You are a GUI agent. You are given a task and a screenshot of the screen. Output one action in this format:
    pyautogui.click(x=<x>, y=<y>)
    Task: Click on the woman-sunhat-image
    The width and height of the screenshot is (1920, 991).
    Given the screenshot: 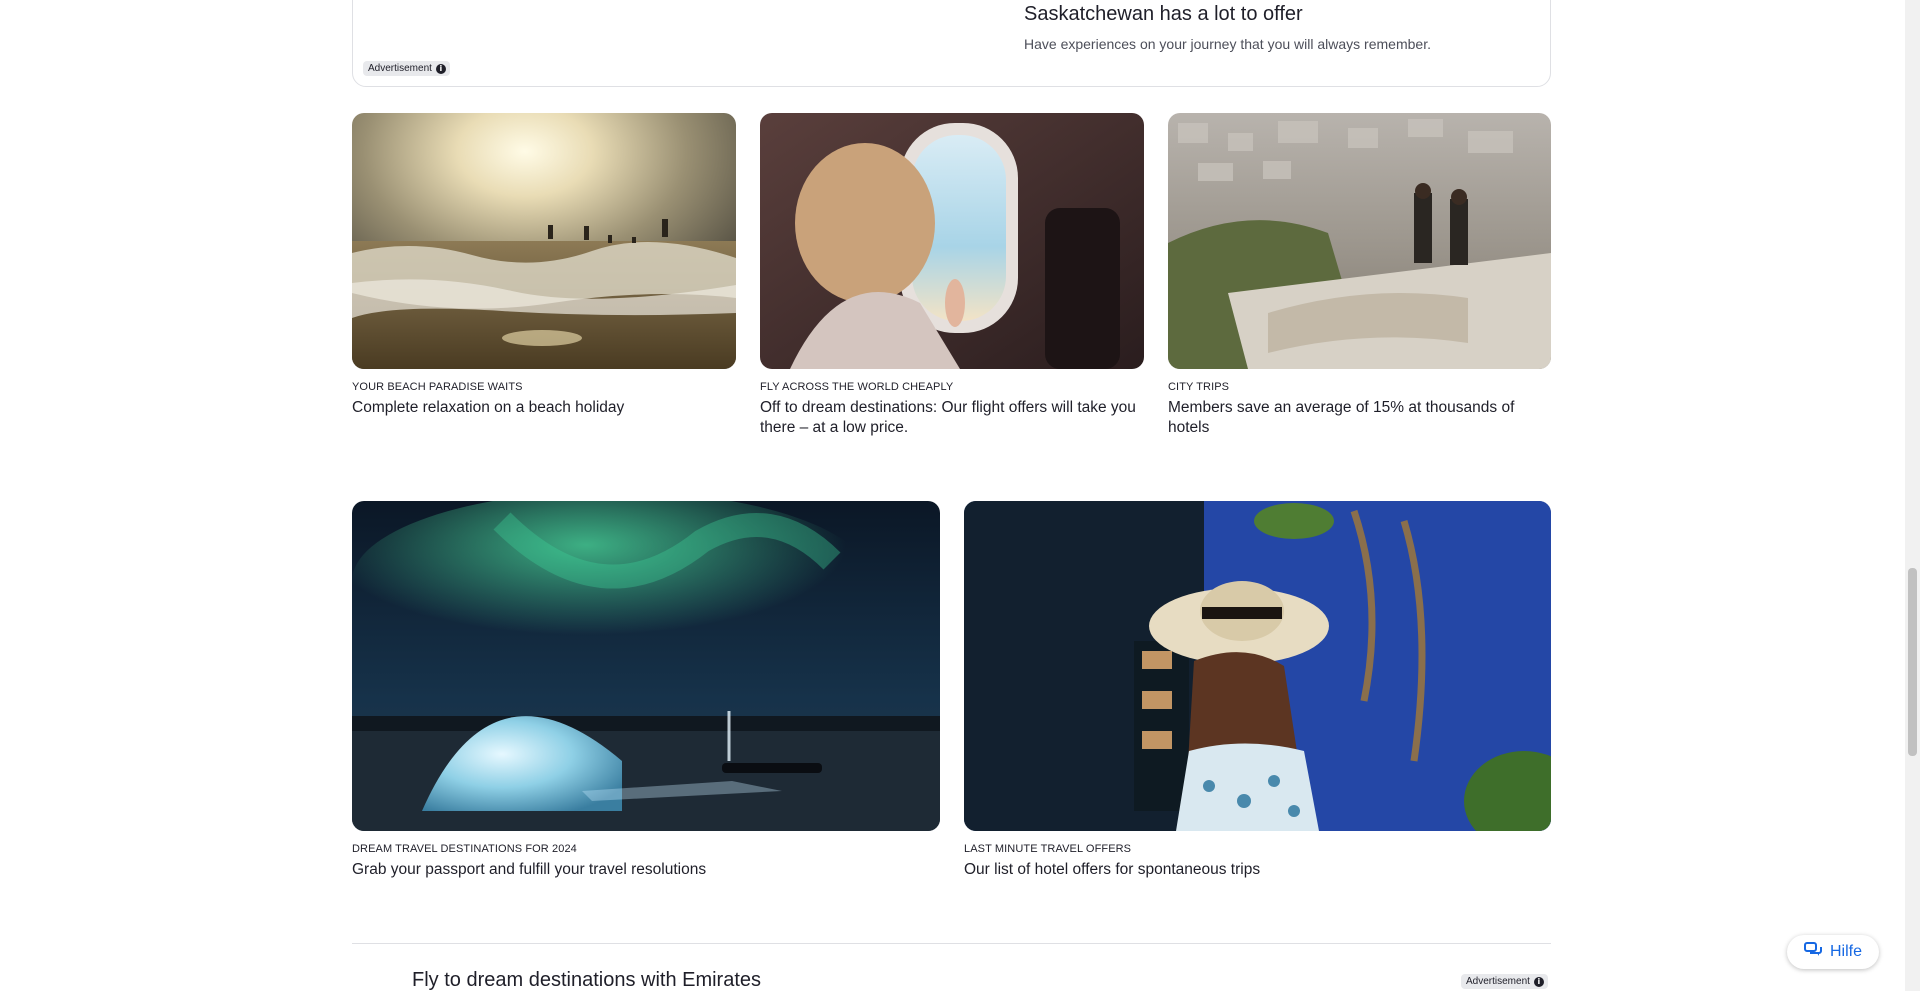 What is the action you would take?
    pyautogui.click(x=1257, y=666)
    